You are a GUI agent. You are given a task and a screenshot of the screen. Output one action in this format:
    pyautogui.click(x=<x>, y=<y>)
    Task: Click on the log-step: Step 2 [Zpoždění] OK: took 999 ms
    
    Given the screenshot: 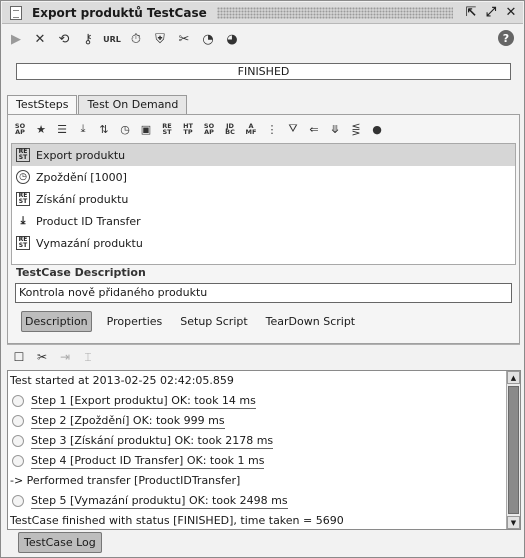 What is the action you would take?
    pyautogui.click(x=264, y=421)
    